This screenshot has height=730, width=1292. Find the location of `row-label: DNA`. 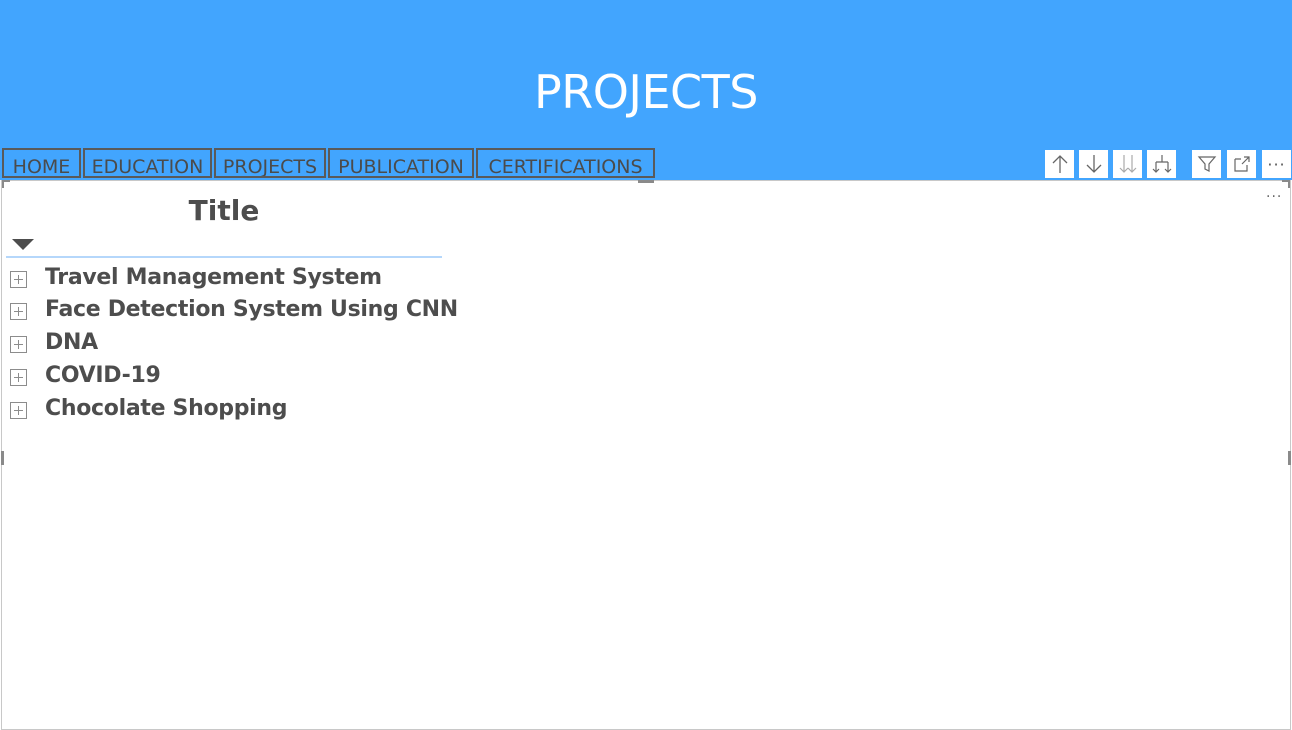

row-label: DNA is located at coordinates (71, 342).